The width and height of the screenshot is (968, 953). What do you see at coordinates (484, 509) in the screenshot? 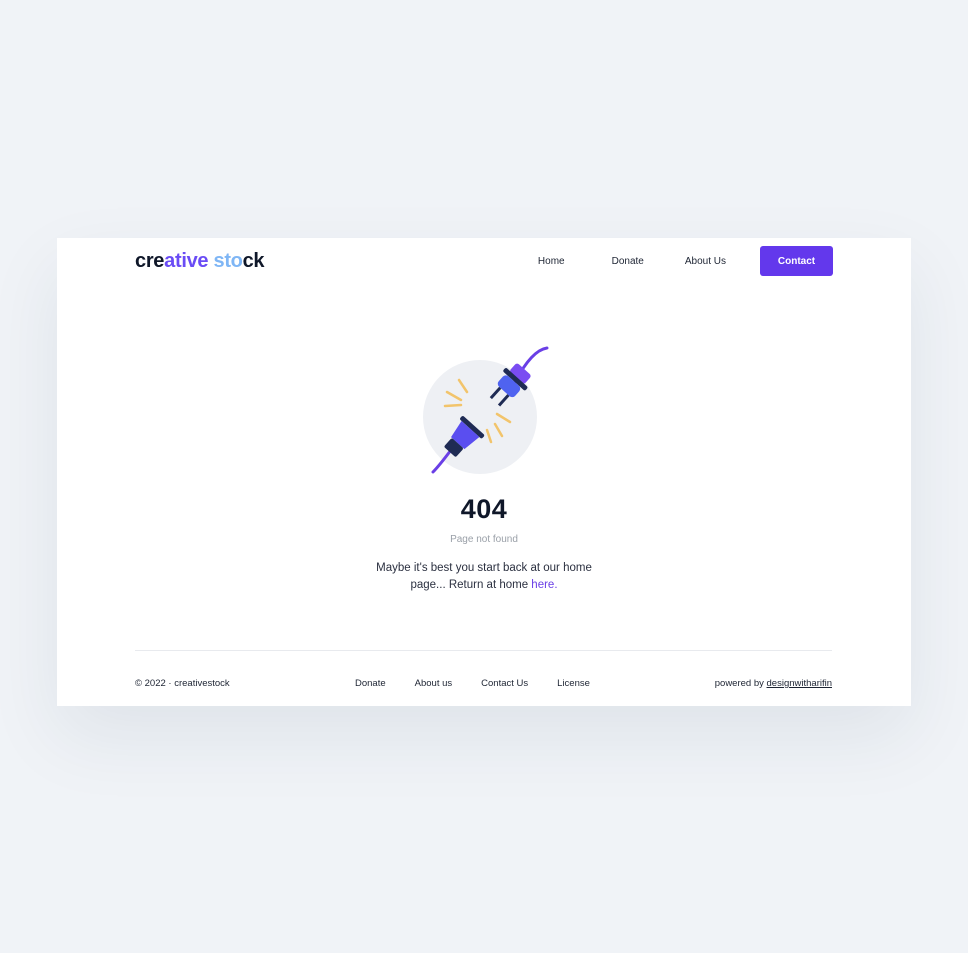
I see `error-code: 404` at bounding box center [484, 509].